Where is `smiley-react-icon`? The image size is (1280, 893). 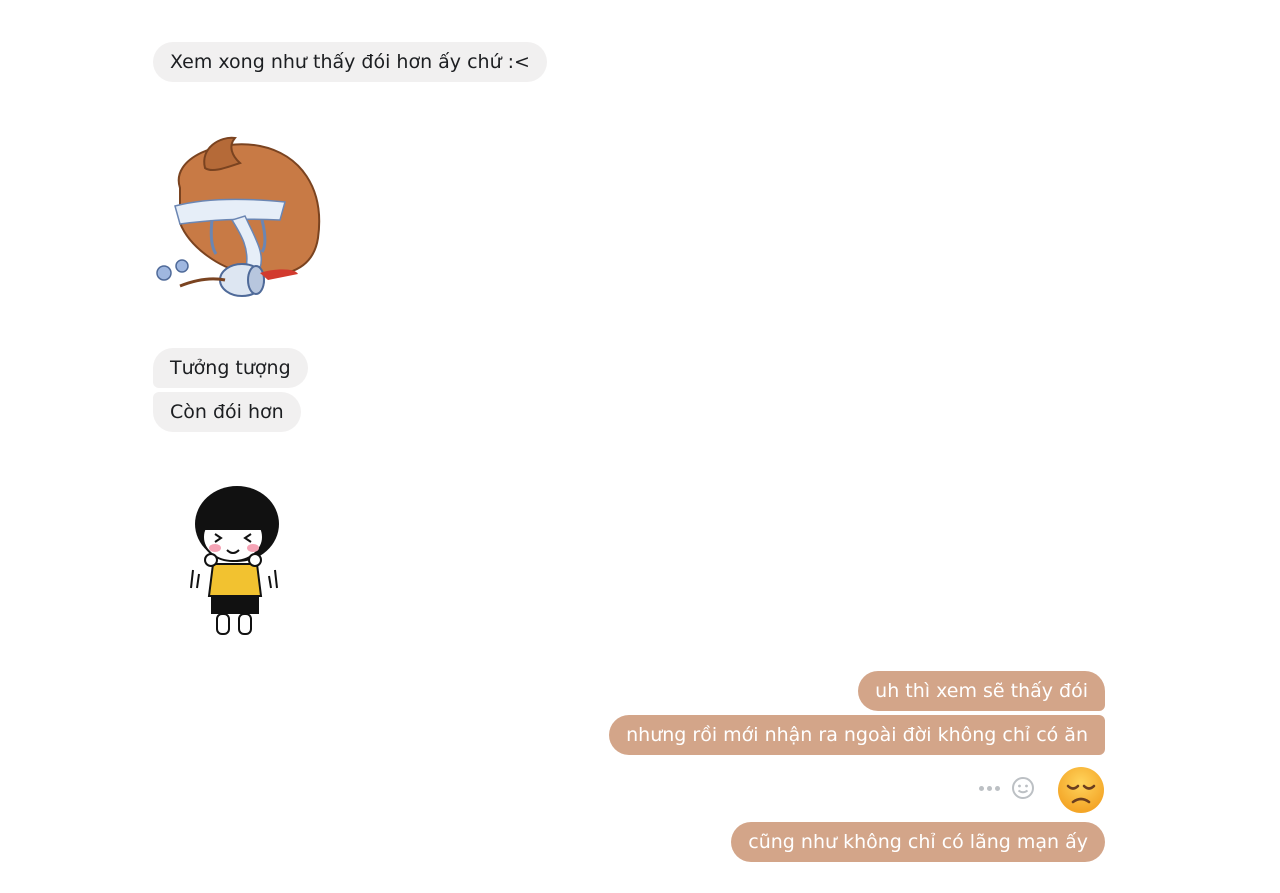 smiley-react-icon is located at coordinates (1023, 788).